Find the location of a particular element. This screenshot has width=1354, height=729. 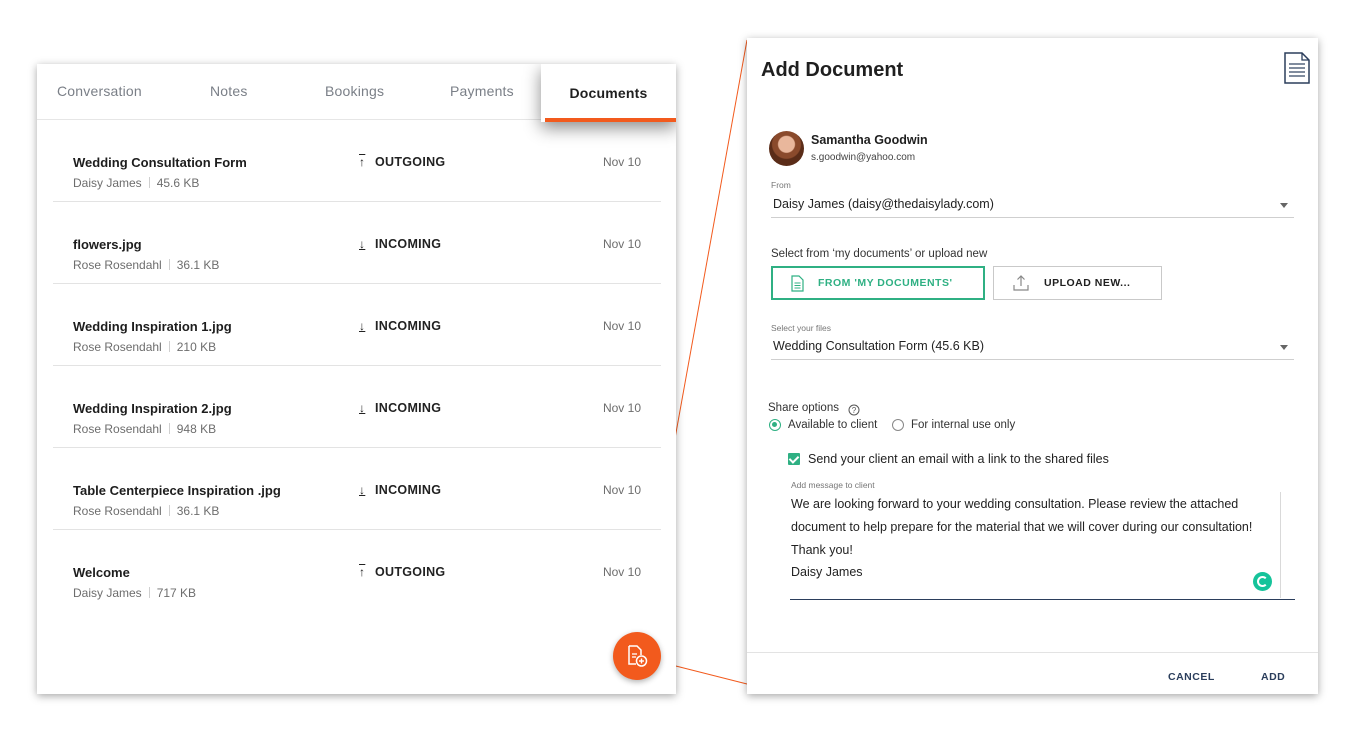

add-button: ADD is located at coordinates (1273, 677).